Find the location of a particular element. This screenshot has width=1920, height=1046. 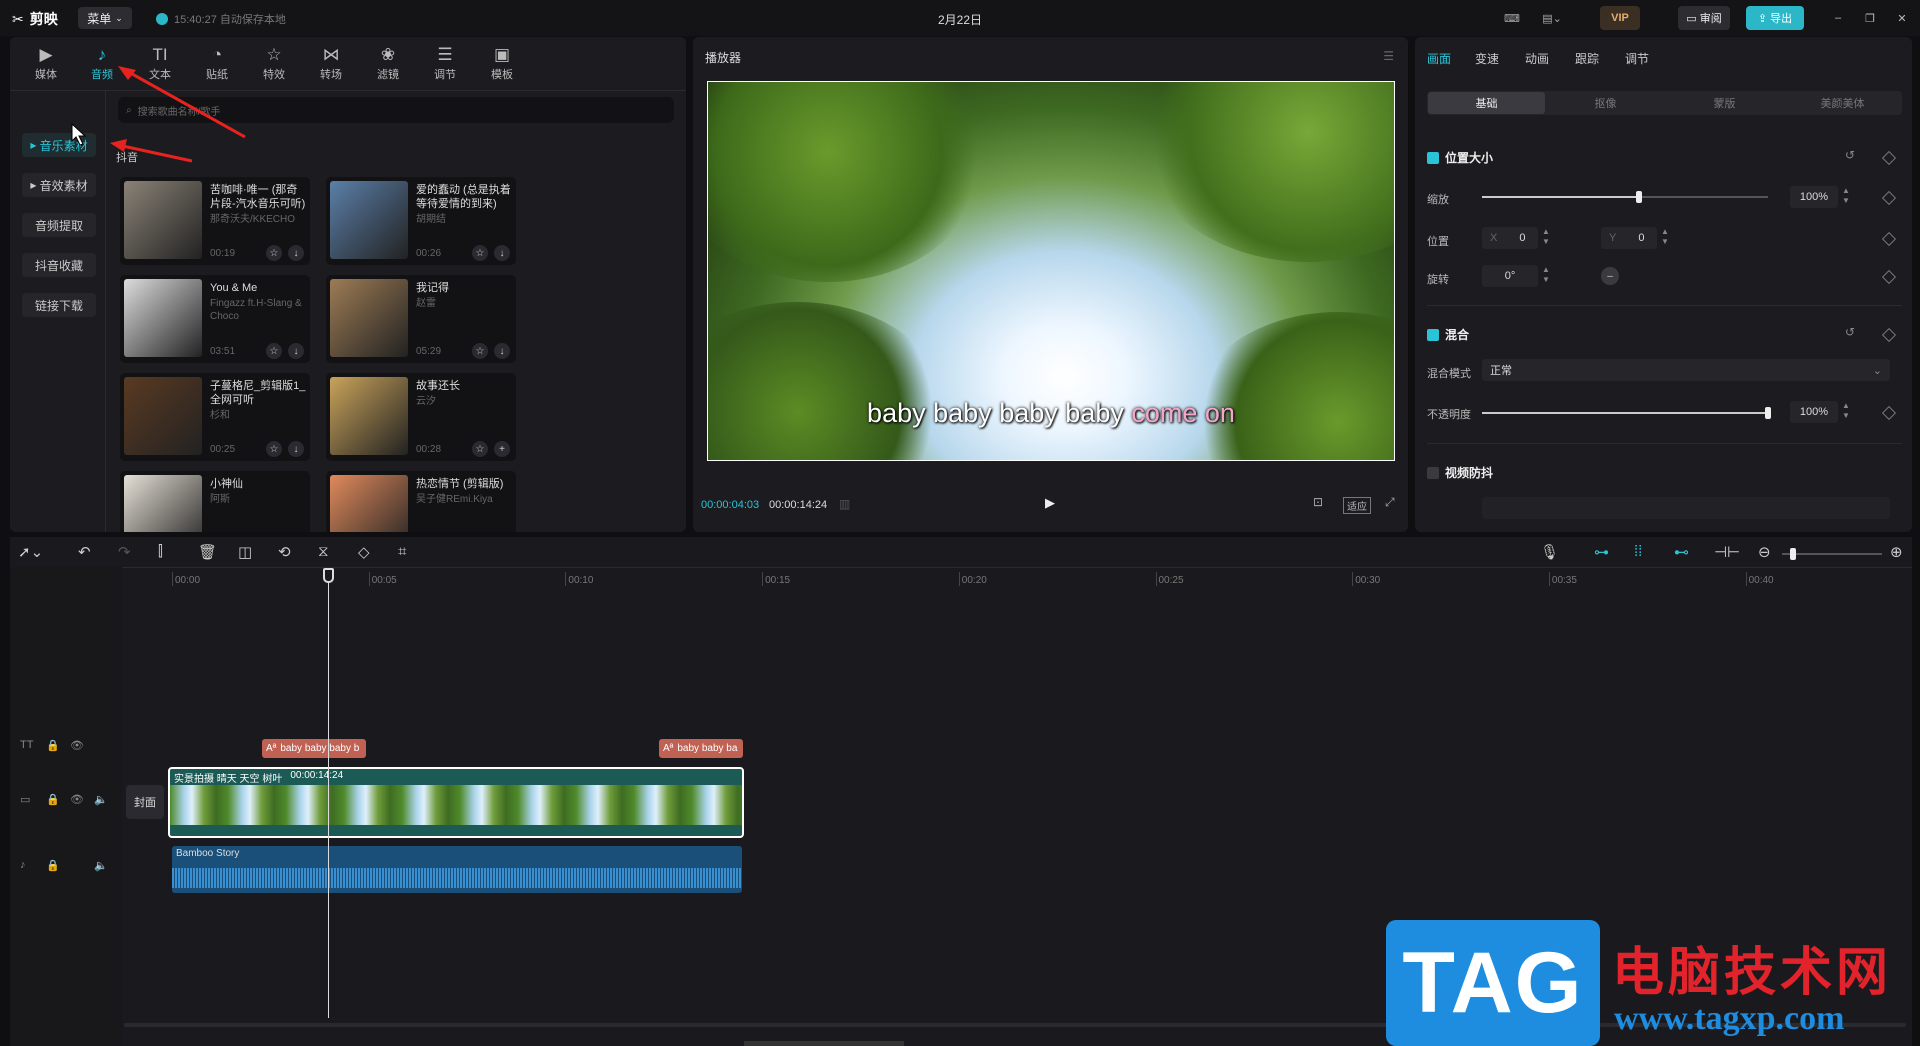

mouse-cursor-icon is located at coordinates (79, 134).